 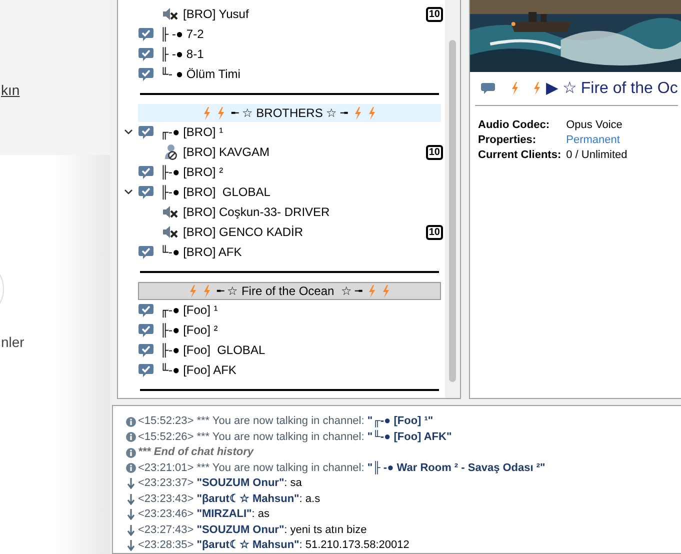 What do you see at coordinates (597, 155) in the screenshot?
I see `property-value: 0 / Unlimited` at bounding box center [597, 155].